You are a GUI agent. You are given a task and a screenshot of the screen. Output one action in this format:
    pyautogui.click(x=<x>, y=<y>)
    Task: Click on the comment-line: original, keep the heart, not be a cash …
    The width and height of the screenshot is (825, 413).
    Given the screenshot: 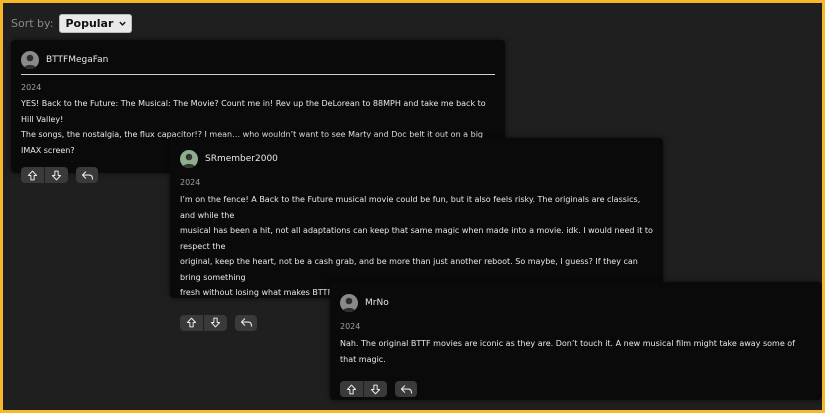 What is the action you would take?
    pyautogui.click(x=409, y=269)
    